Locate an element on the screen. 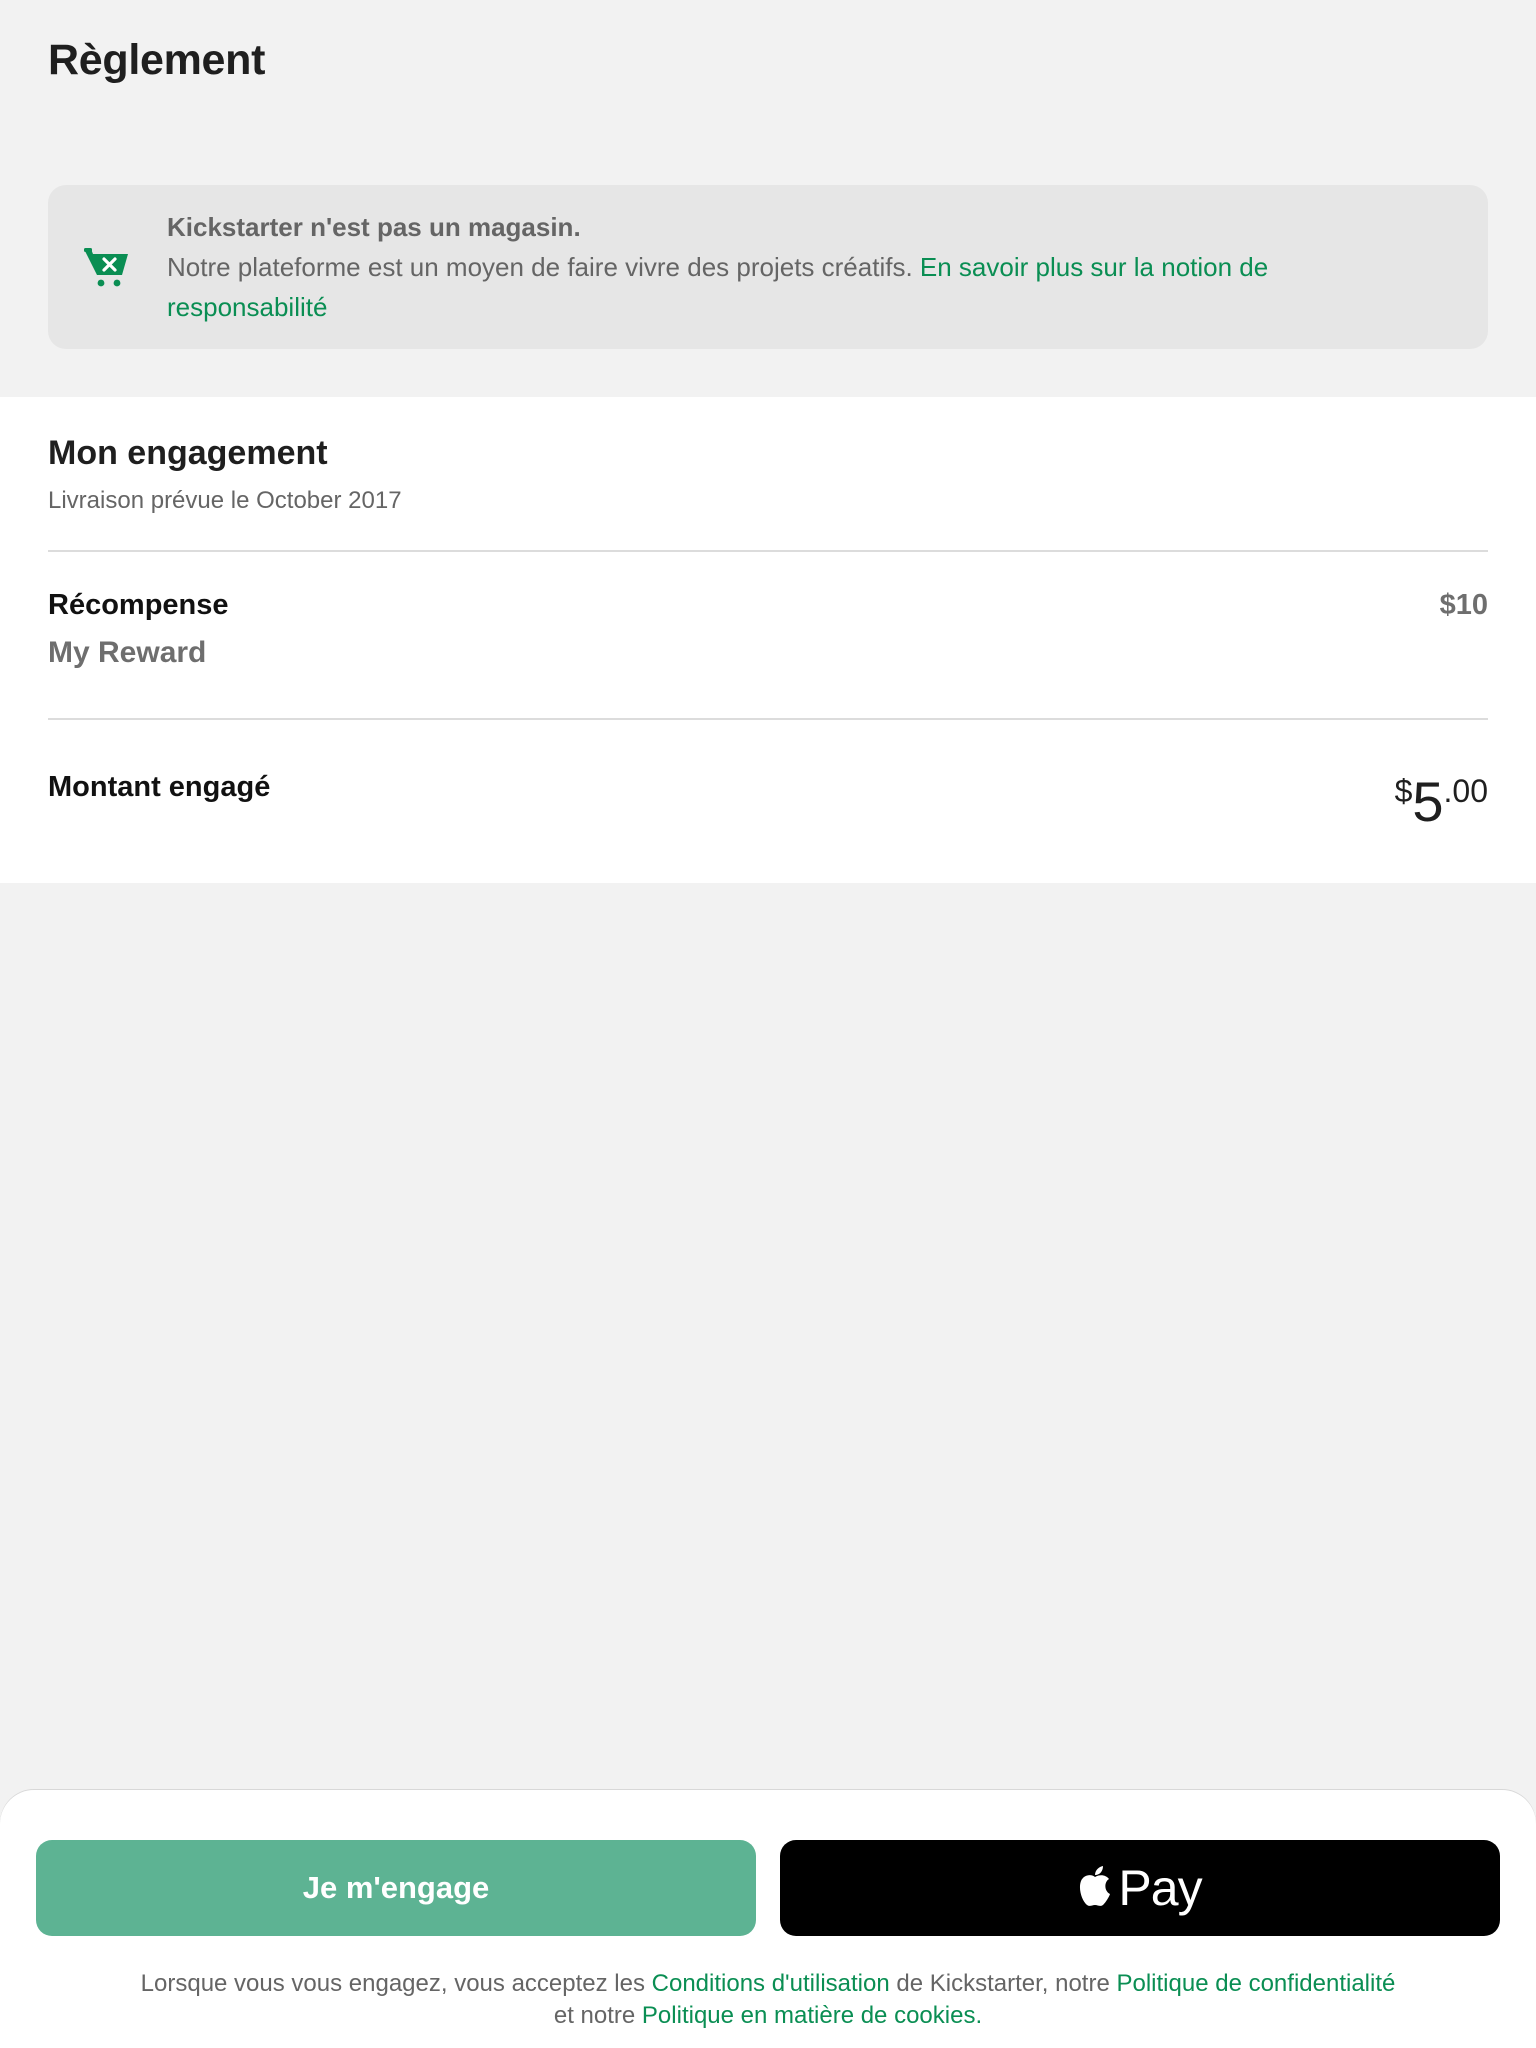 The width and height of the screenshot is (1536, 2048). reward-label: Récompense is located at coordinates (138, 605).